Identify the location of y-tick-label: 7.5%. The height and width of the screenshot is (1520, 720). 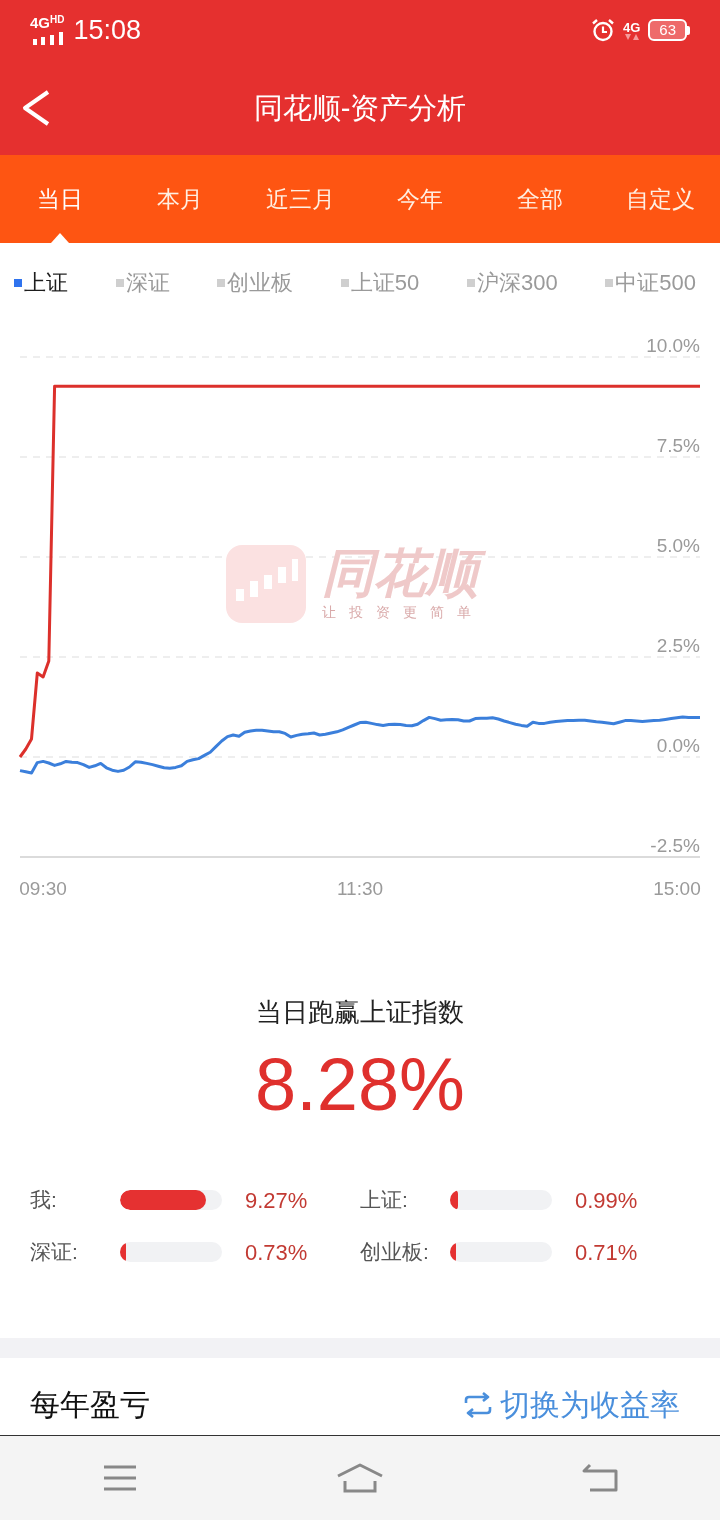
(678, 445).